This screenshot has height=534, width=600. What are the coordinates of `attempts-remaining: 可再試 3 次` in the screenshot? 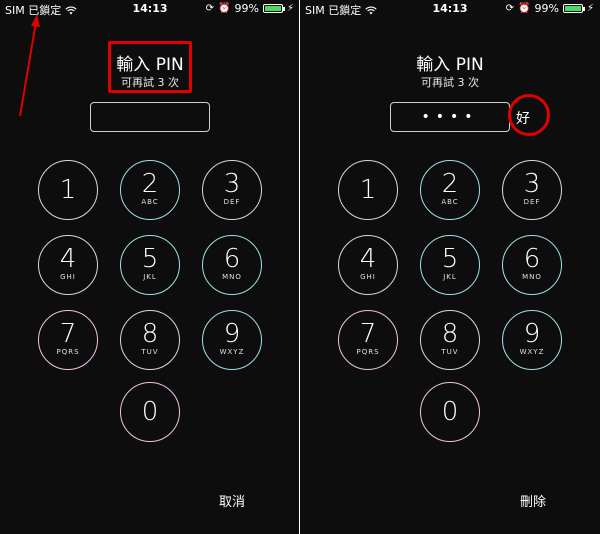 It's located at (450, 82).